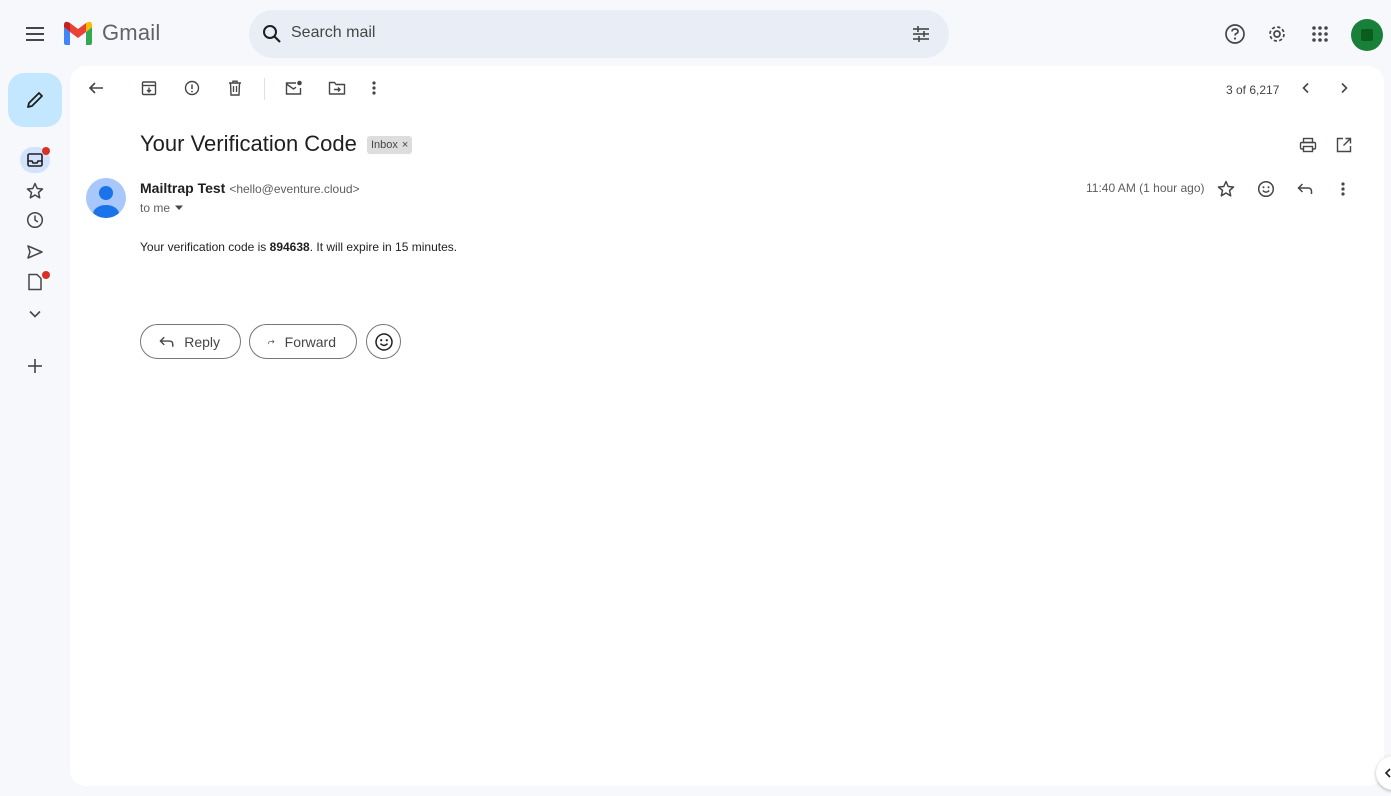 Image resolution: width=1391 pixels, height=796 pixels. What do you see at coordinates (1367, 35) in the screenshot?
I see `account-avatar` at bounding box center [1367, 35].